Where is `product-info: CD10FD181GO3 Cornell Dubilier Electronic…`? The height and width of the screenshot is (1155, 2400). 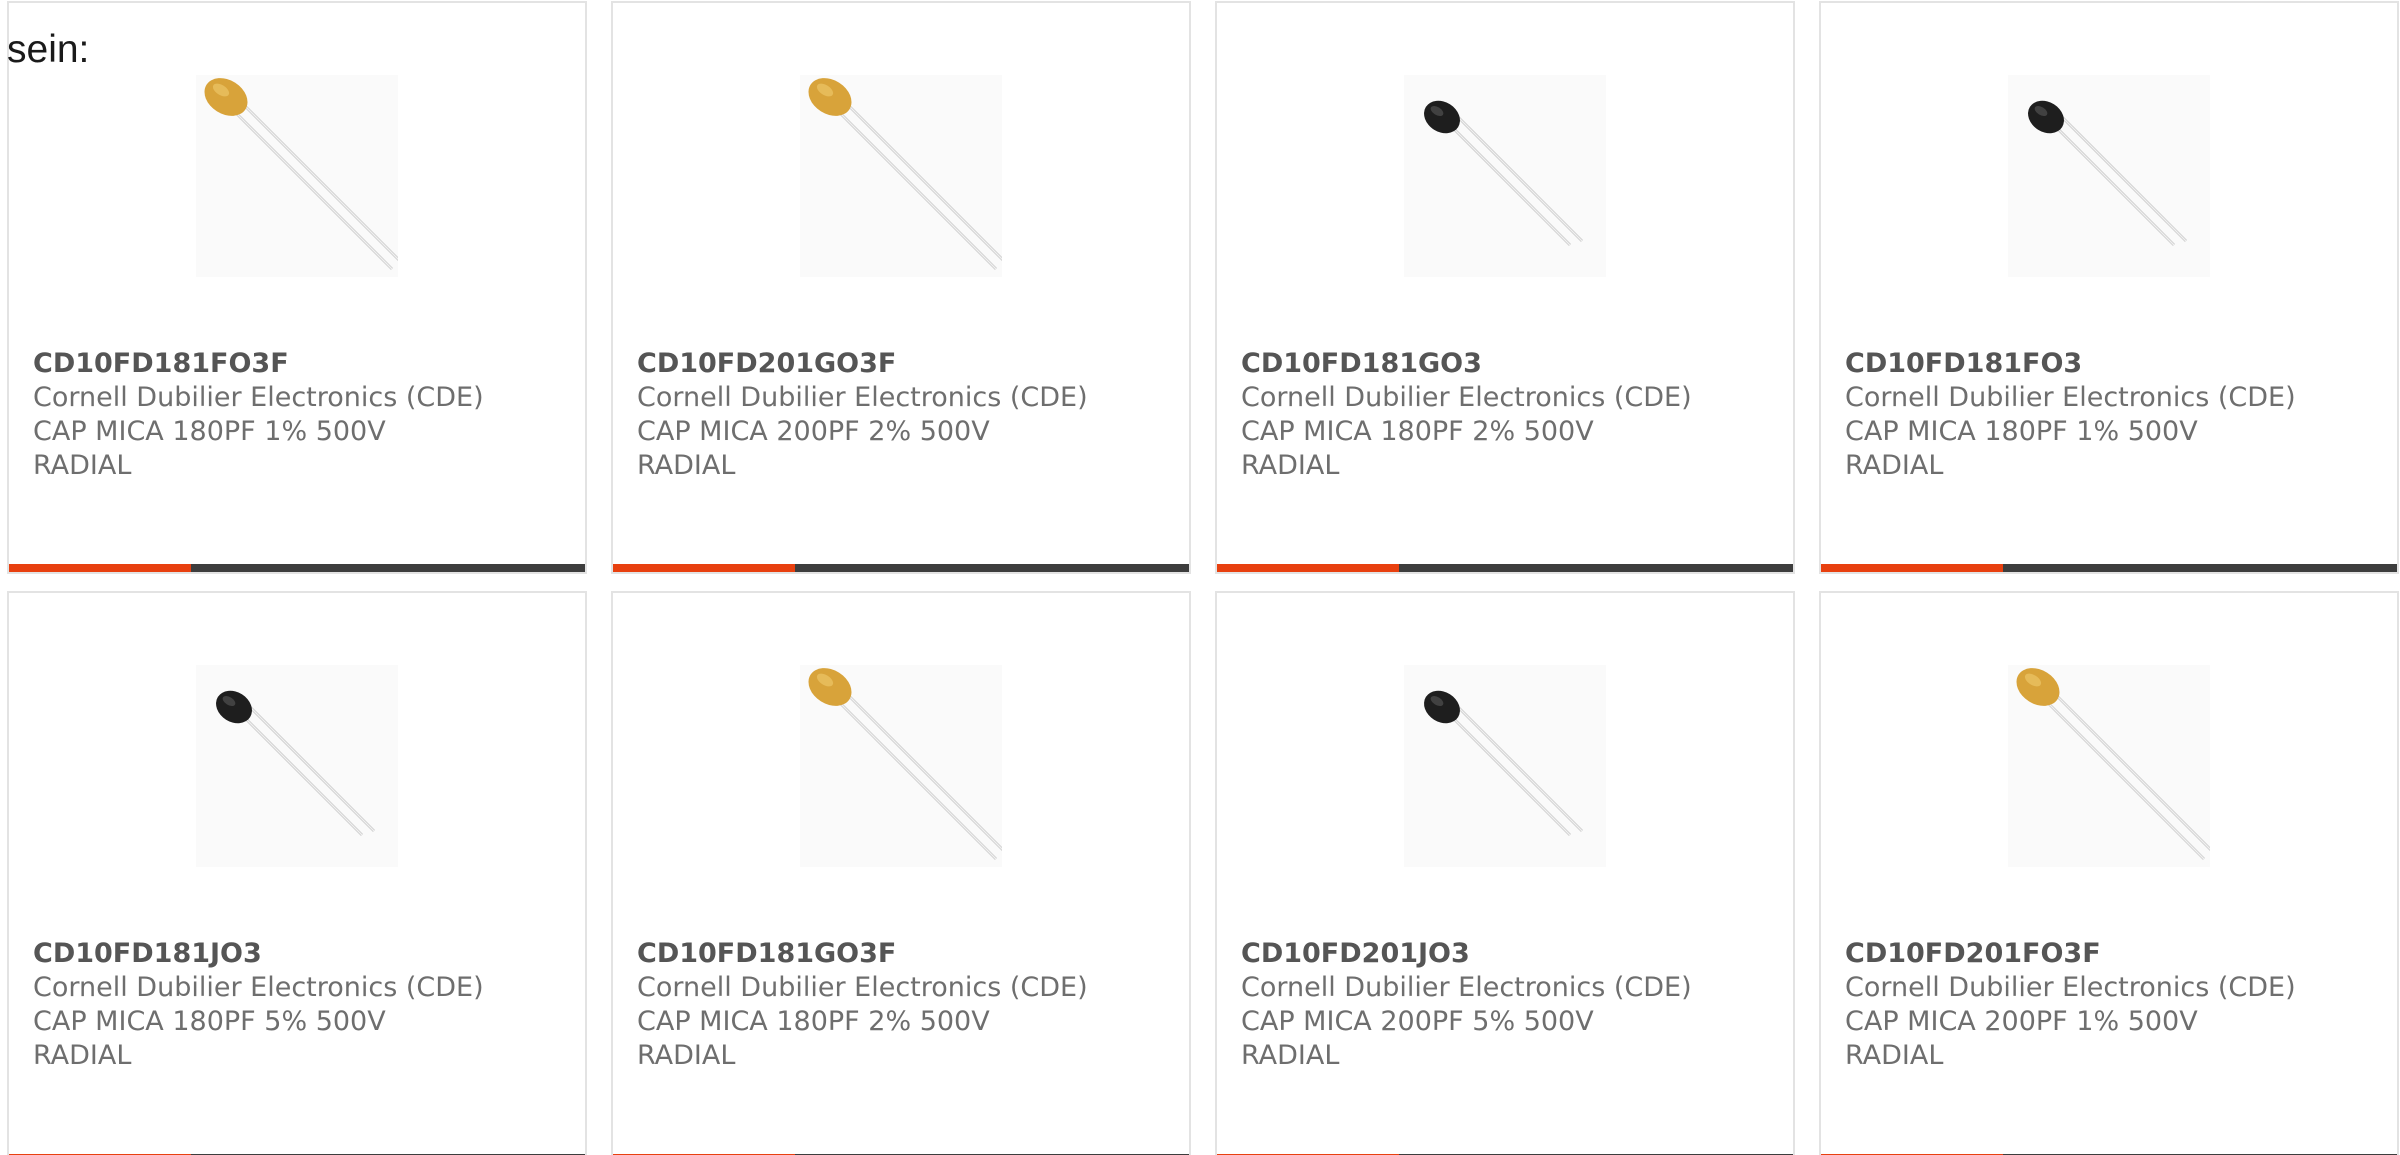 product-info: CD10FD181GO3 Cornell Dubilier Electronic… is located at coordinates (1509, 415).